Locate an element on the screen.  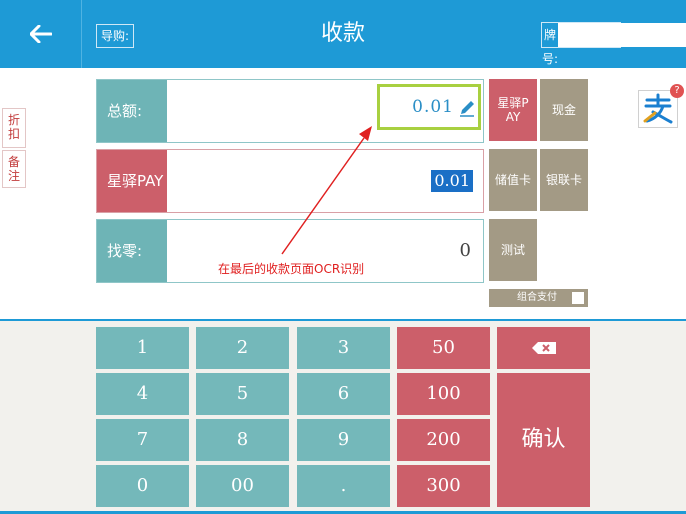
xingyi-pay-button-label: 星驿PAY is located at coordinates (513, 110).